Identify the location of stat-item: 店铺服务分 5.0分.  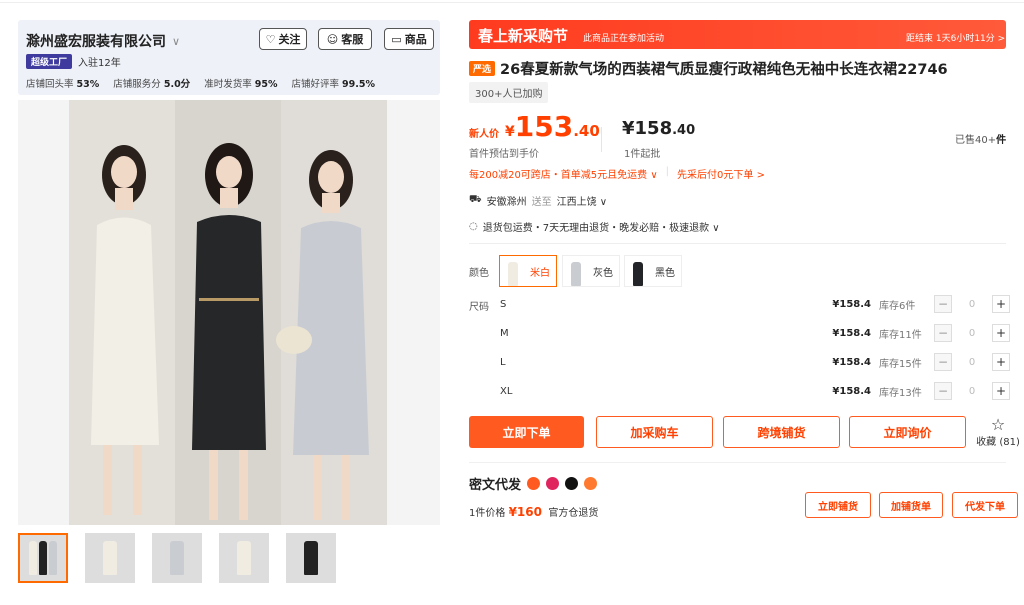
(152, 84).